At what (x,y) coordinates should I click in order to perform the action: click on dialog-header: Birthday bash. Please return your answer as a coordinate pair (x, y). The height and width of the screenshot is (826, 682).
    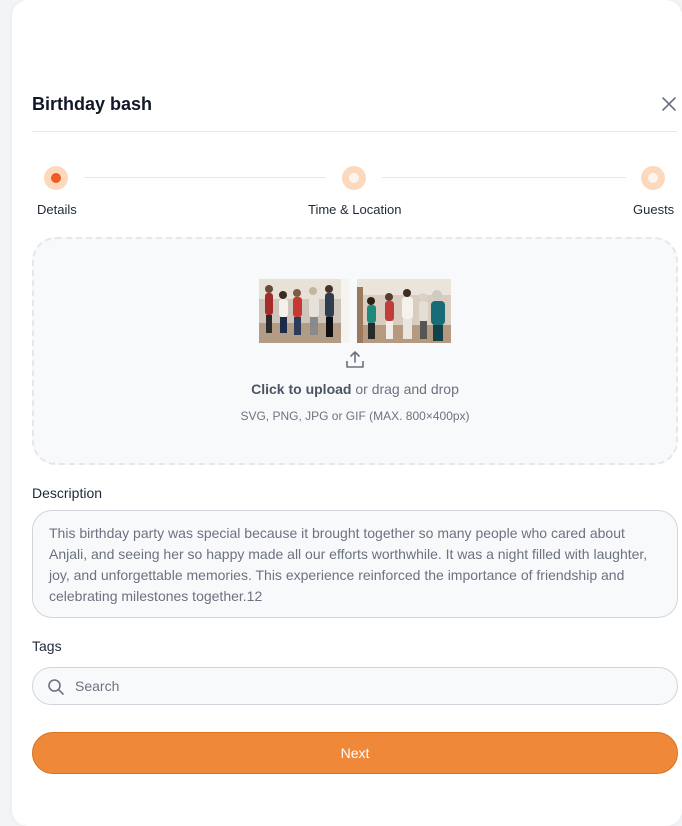
    Looking at the image, I should click on (354, 102).